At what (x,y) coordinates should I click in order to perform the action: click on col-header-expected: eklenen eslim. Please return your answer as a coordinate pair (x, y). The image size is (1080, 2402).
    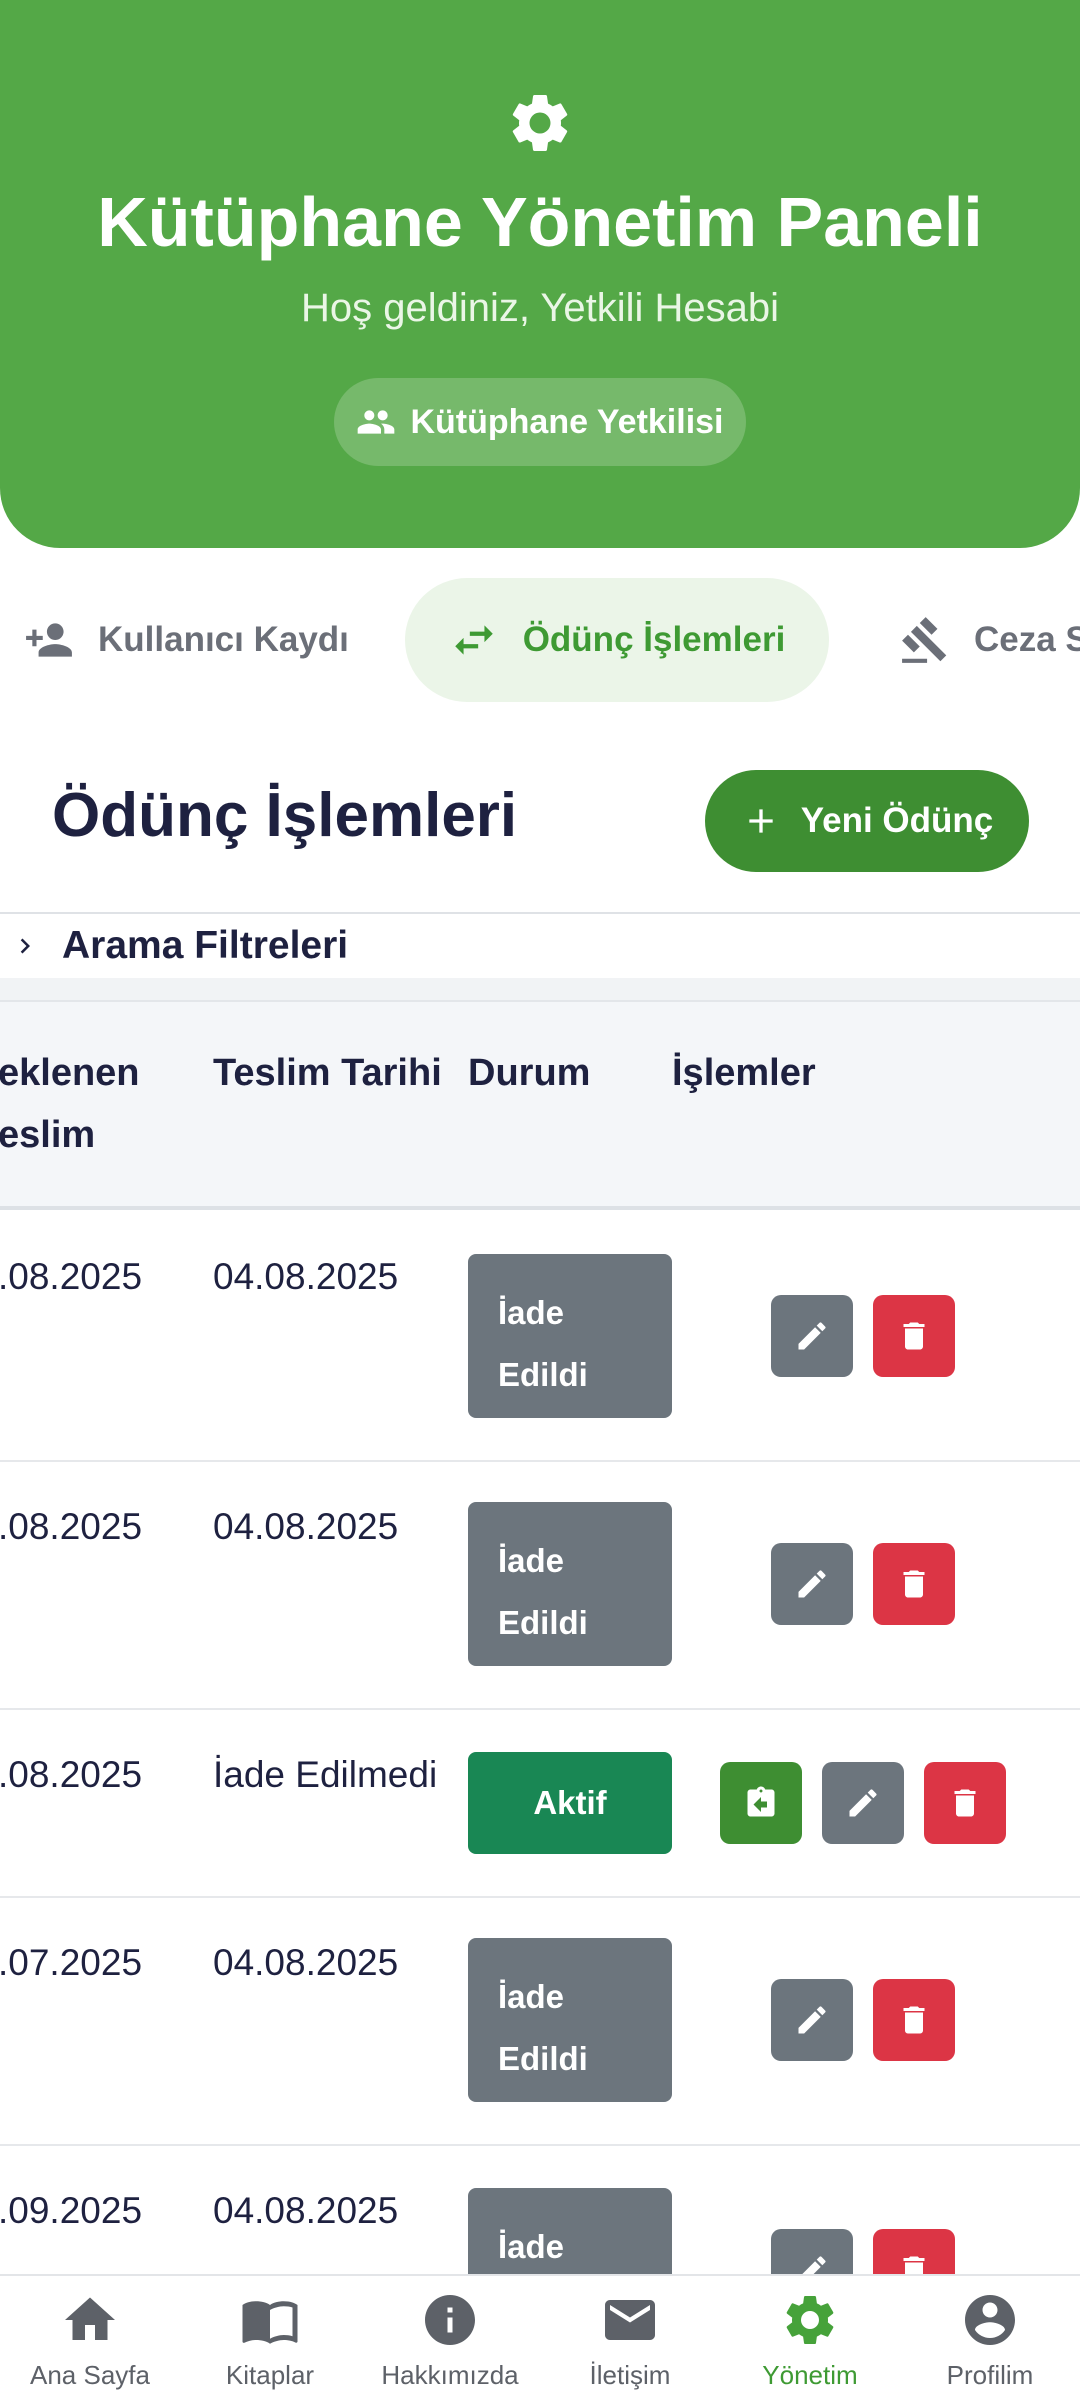
    Looking at the image, I should click on (70, 1104).